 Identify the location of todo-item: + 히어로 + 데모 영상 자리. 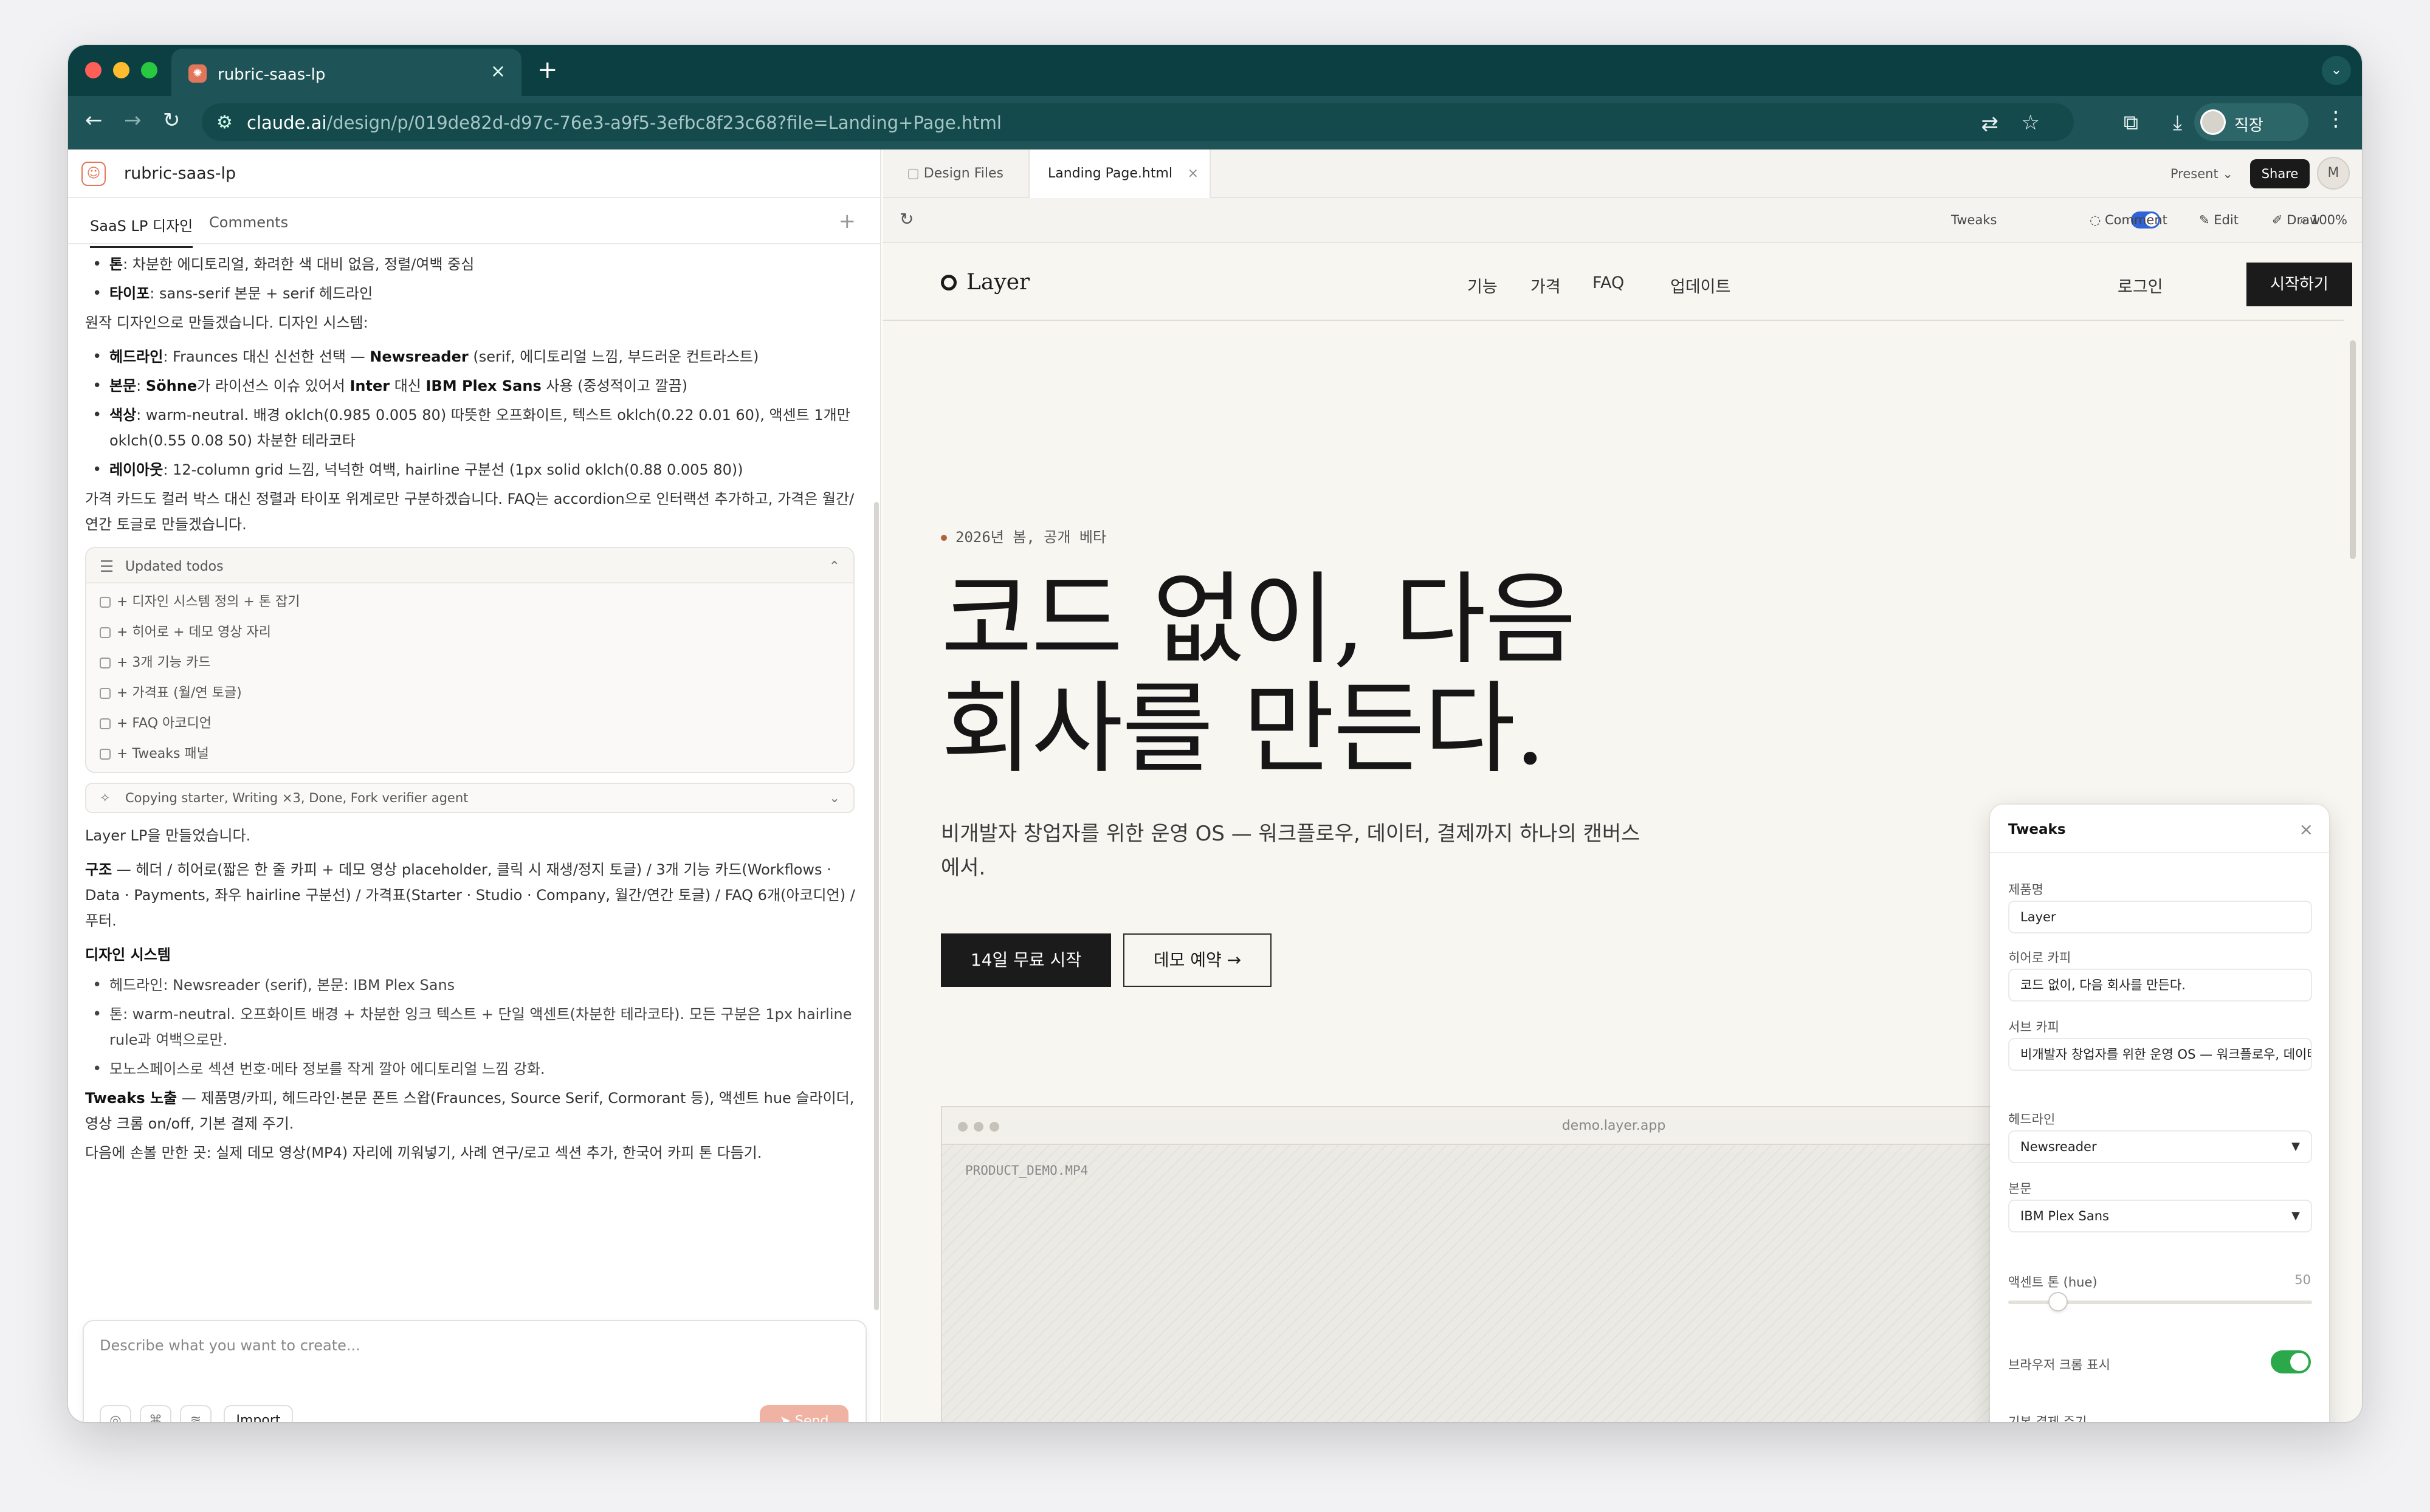
(185, 632).